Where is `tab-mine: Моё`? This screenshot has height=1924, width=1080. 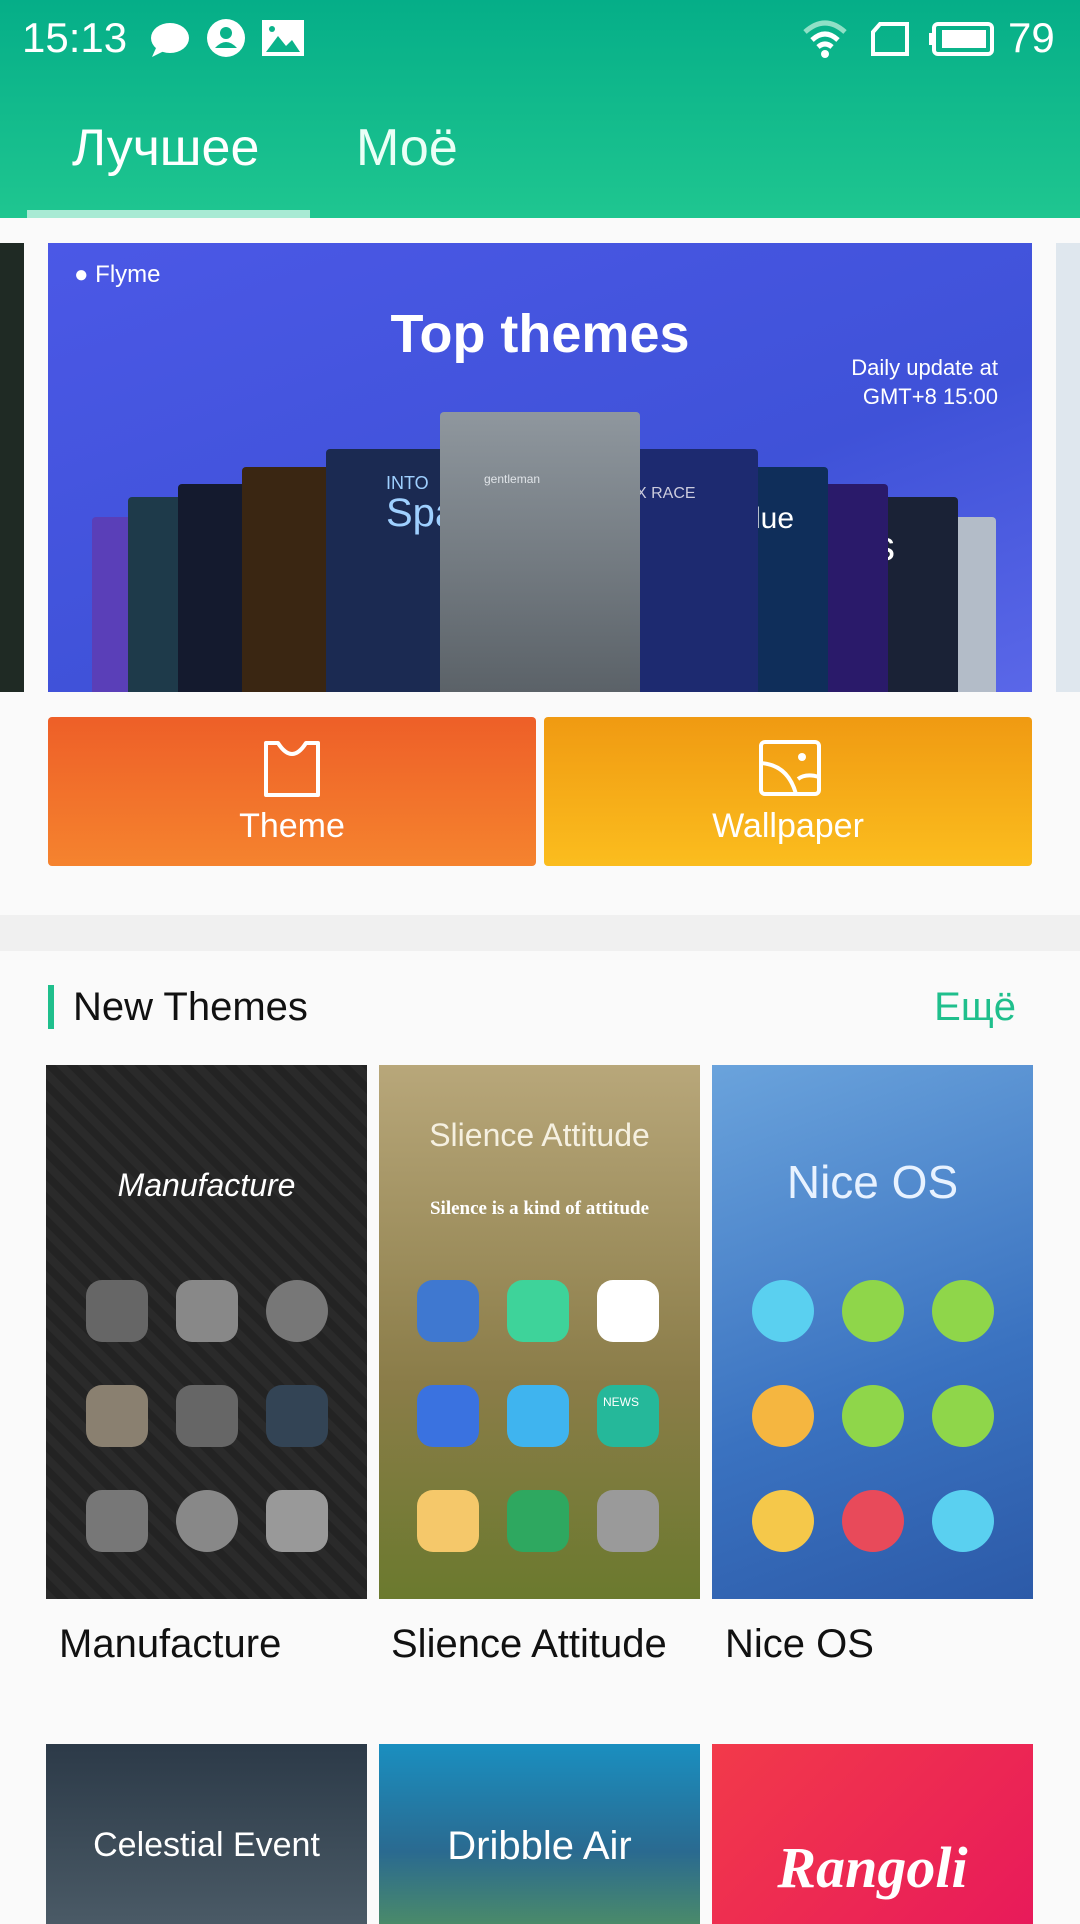
tab-mine: Моё is located at coordinates (407, 148).